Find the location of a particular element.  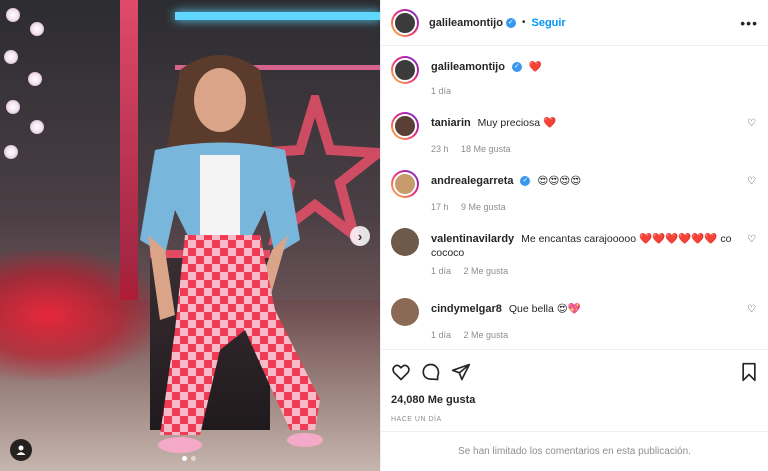

comment-time: 23 h is located at coordinates (440, 149).